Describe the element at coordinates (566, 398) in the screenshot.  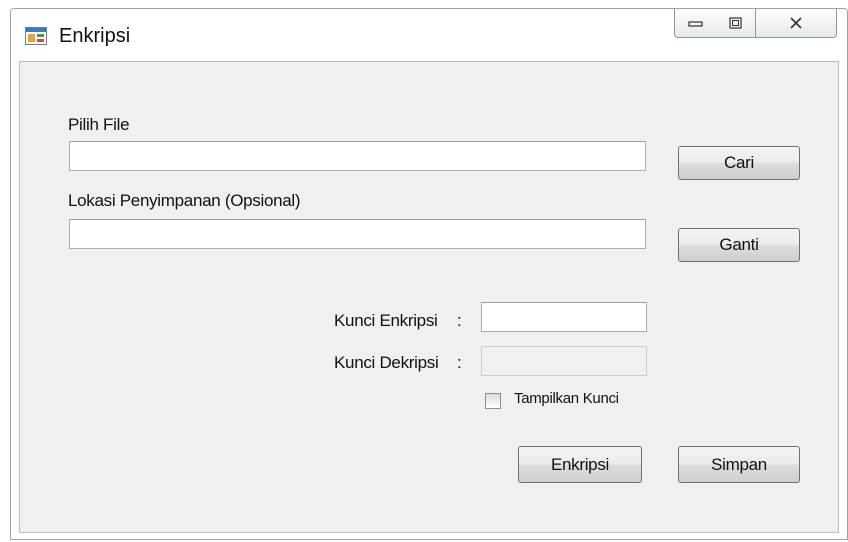
I see `show-key-label: Tampilkan Kunci` at that location.